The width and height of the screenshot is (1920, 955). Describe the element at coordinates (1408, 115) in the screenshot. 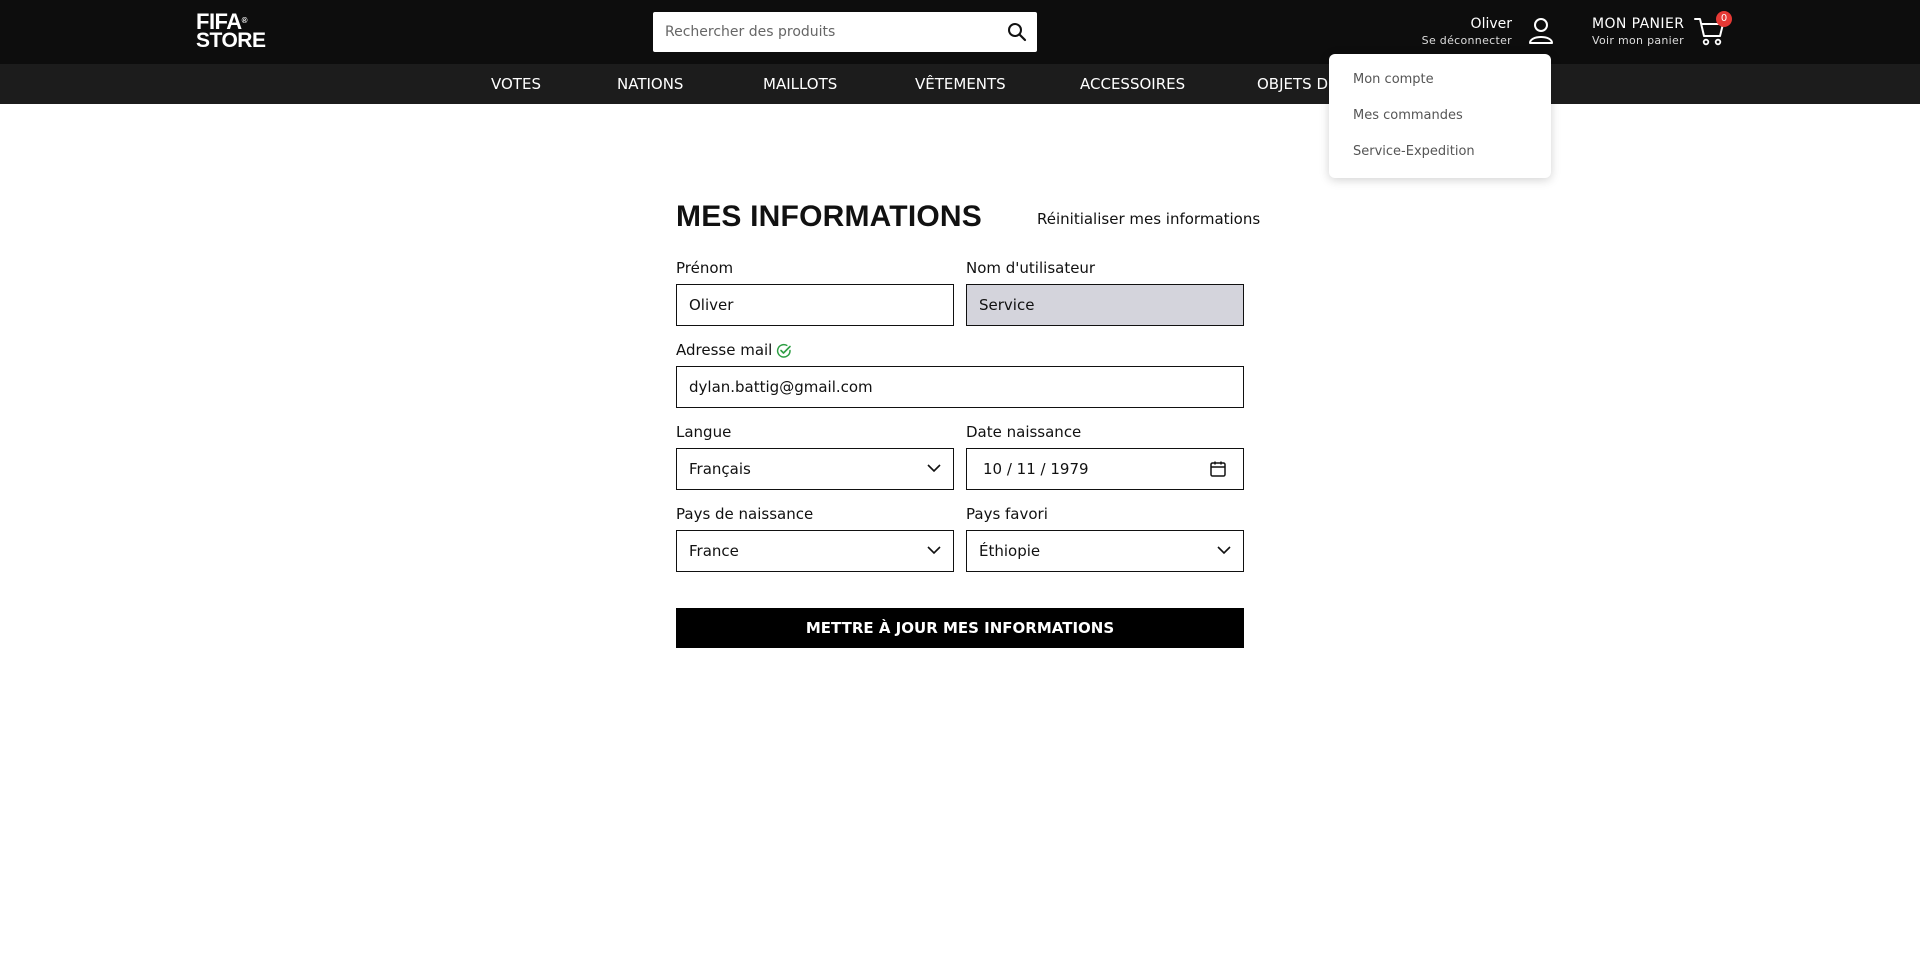

I see `menu-item-mes-commandes: Mes commandes` at that location.